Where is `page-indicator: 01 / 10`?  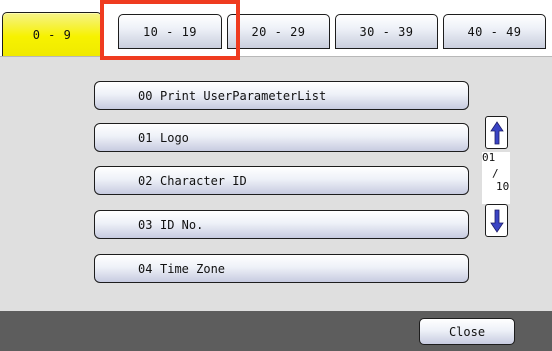
page-indicator: 01 / 10 is located at coordinates (496, 178).